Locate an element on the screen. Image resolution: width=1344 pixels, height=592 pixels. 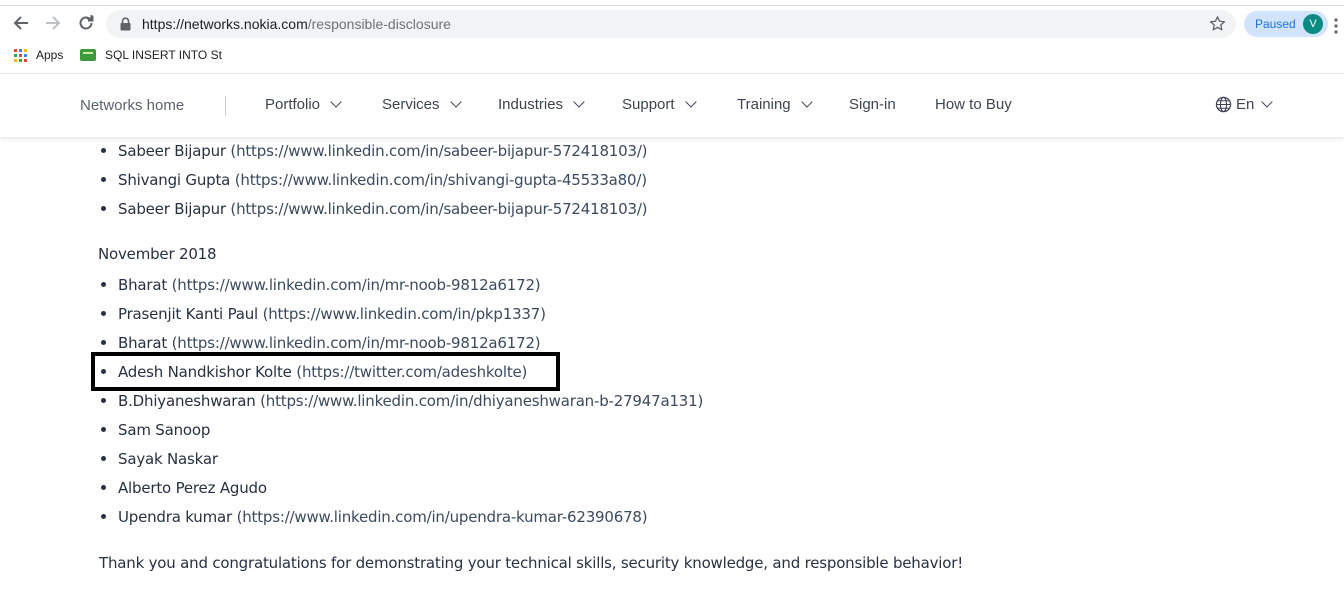
apps-grid-icon is located at coordinates (20, 55).